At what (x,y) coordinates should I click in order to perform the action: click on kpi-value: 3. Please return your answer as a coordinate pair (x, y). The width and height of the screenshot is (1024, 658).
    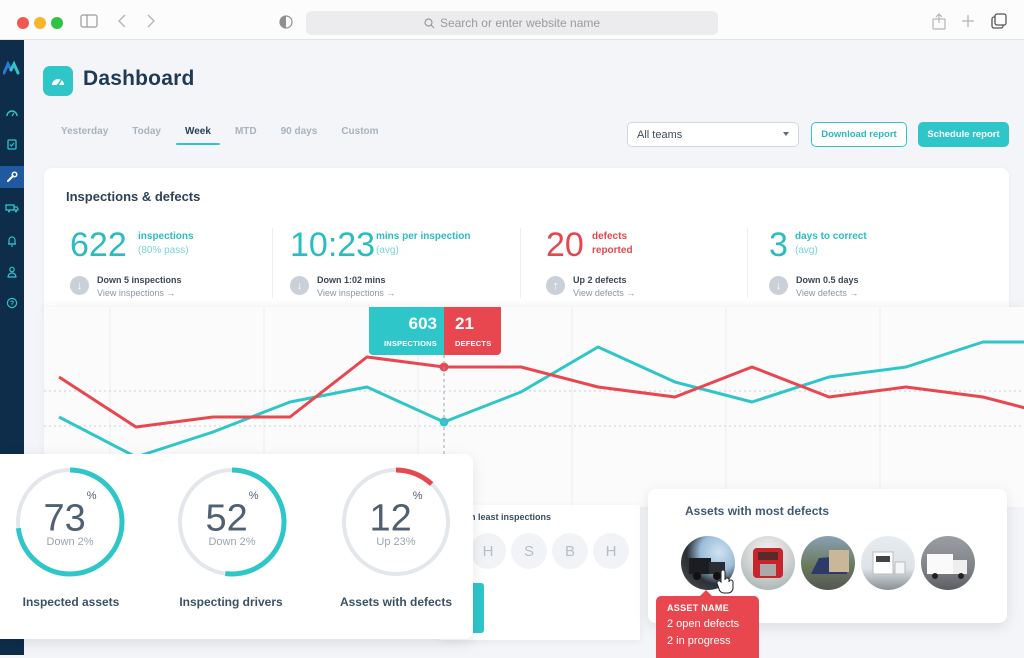
    Looking at the image, I should click on (778, 245).